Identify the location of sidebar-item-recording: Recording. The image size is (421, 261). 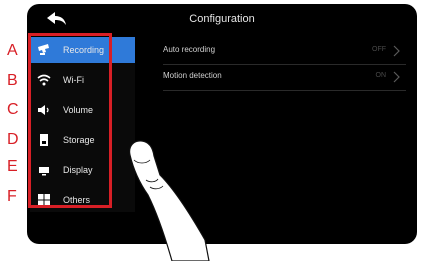
(82, 50).